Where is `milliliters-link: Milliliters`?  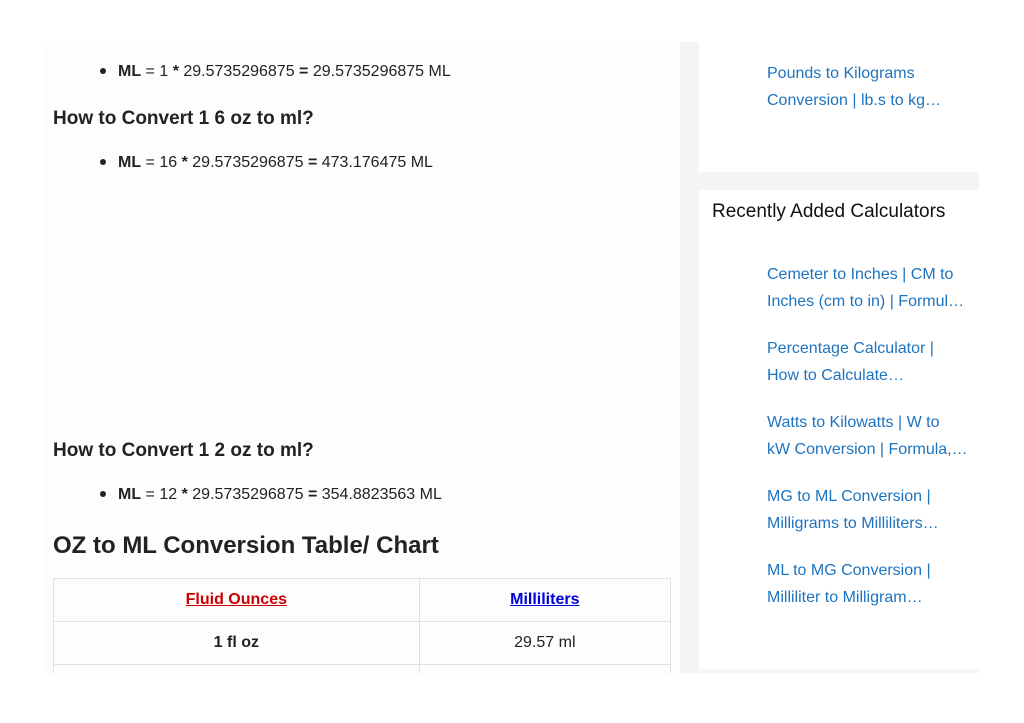 milliliters-link: Milliliters is located at coordinates (544, 599).